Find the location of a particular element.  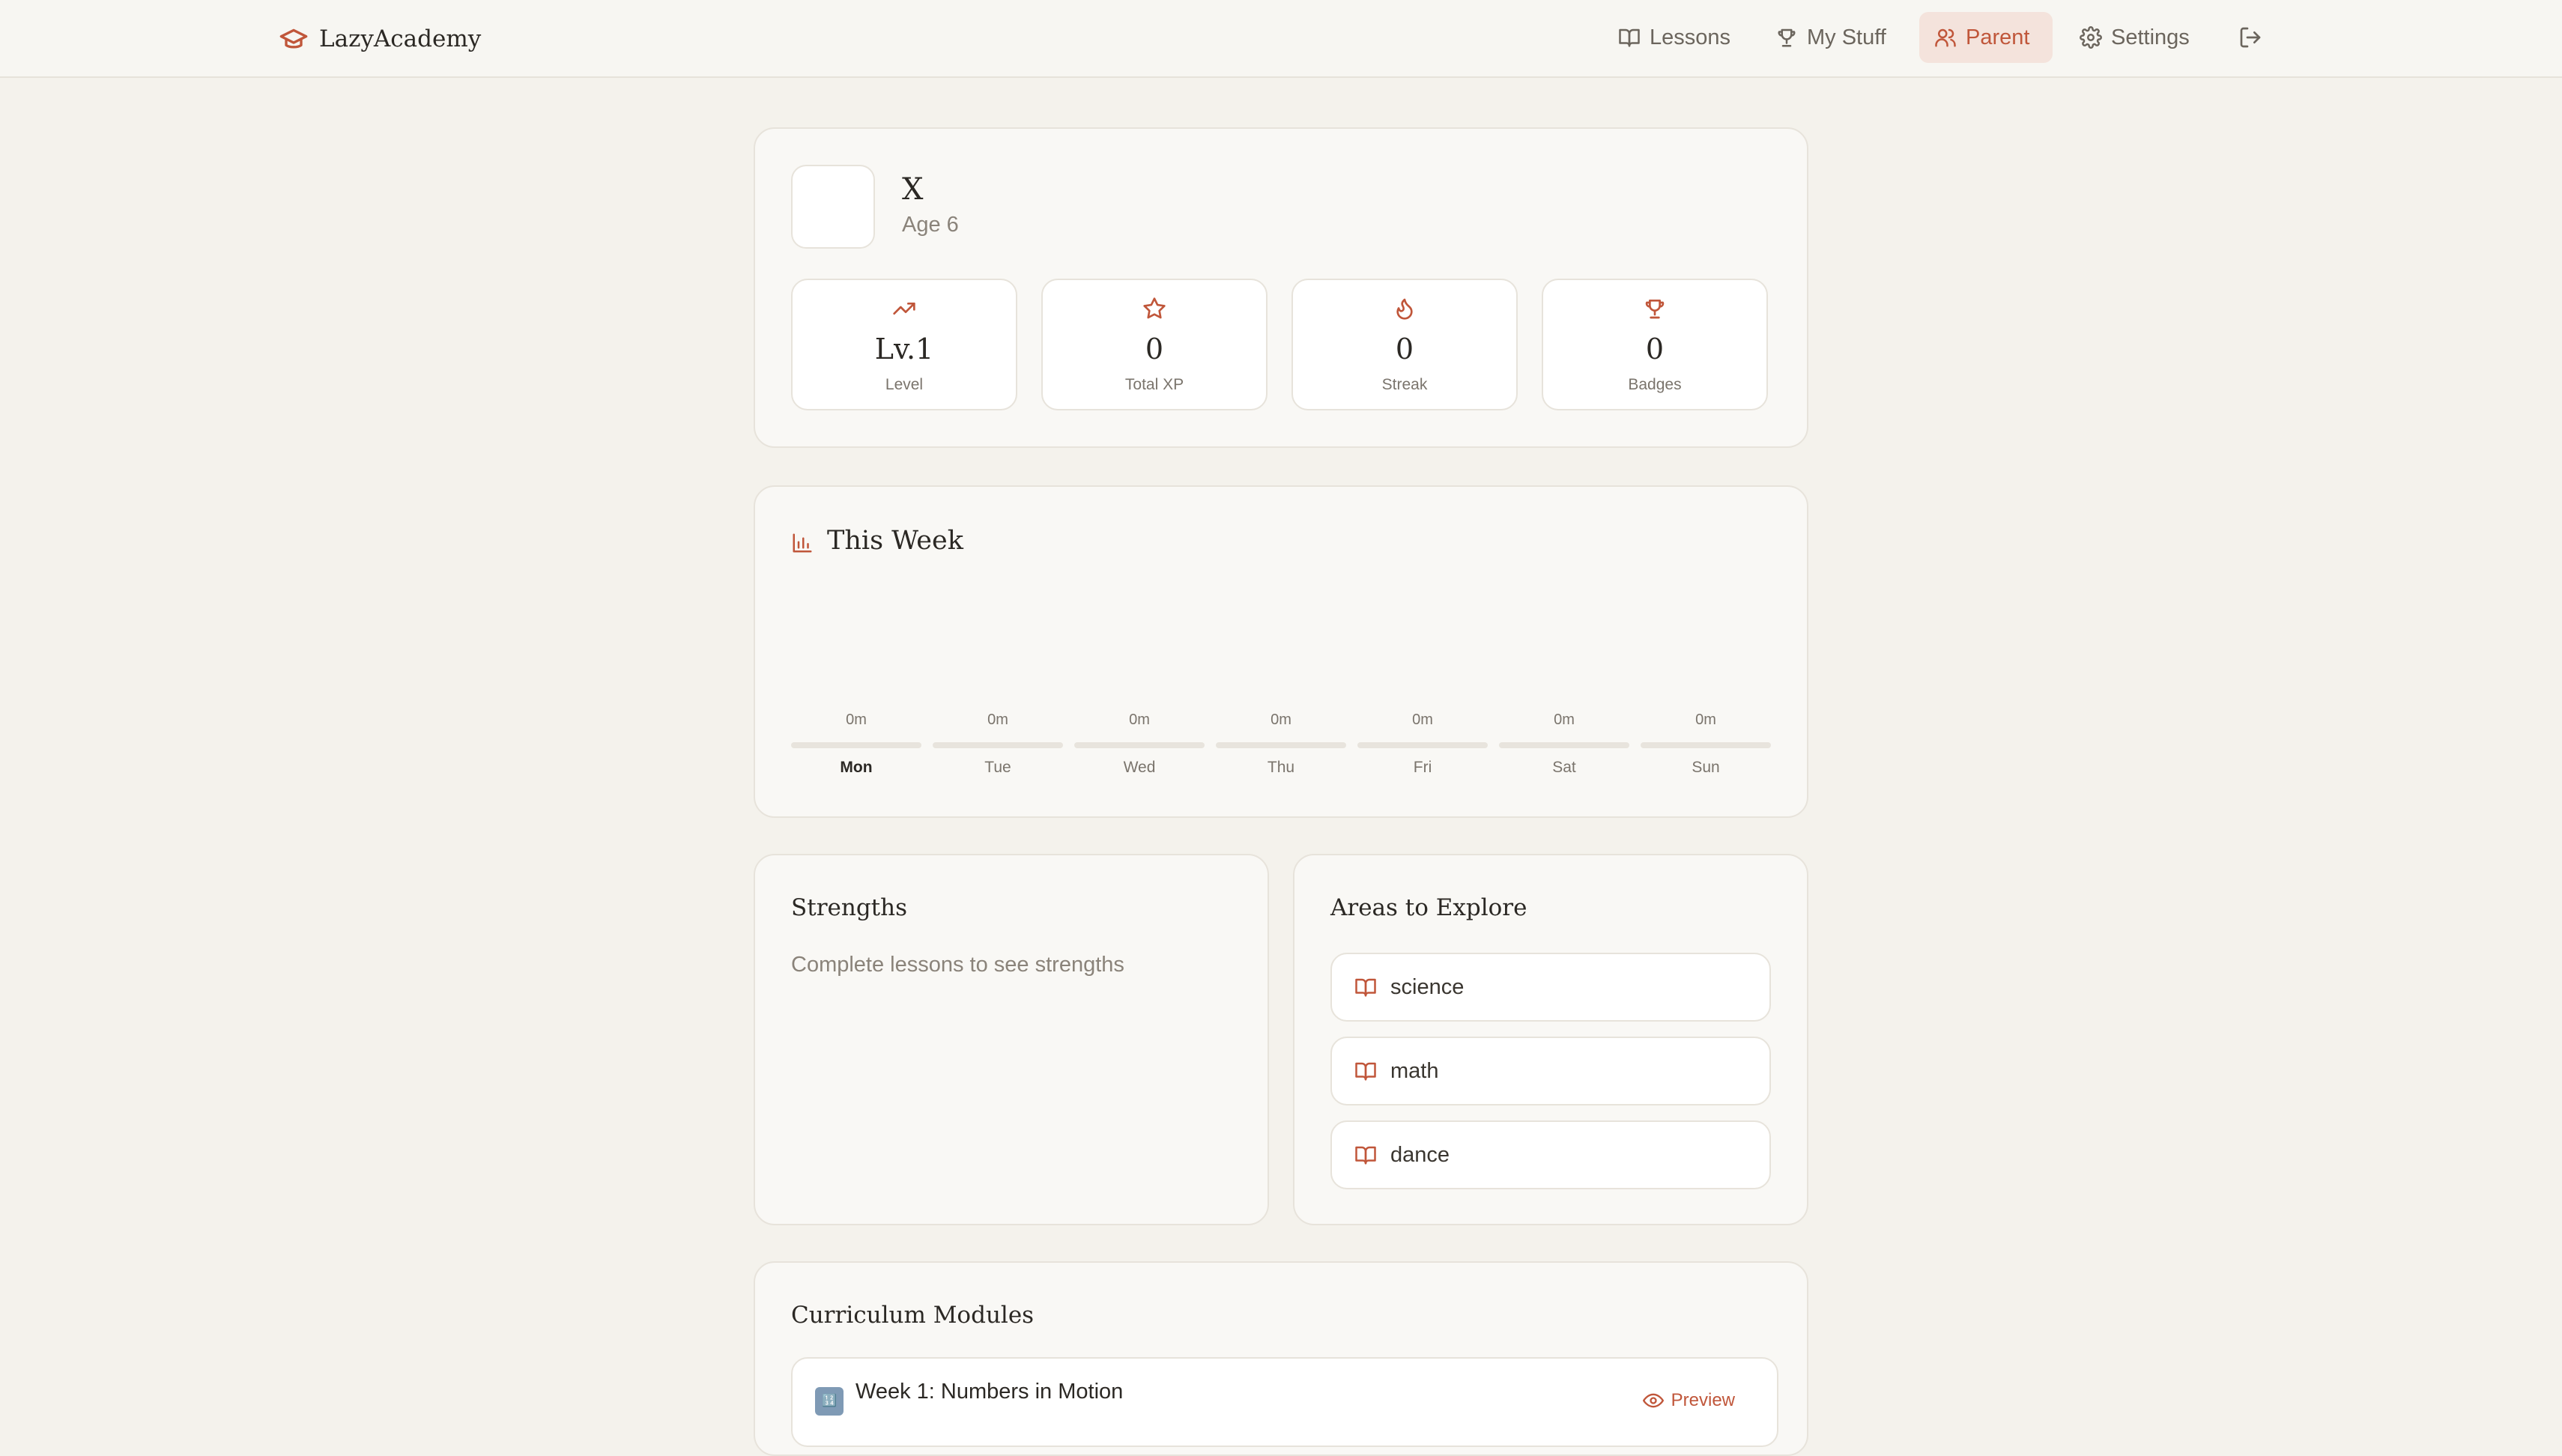

day-sun: 0m Sun is located at coordinates (1706, 744).